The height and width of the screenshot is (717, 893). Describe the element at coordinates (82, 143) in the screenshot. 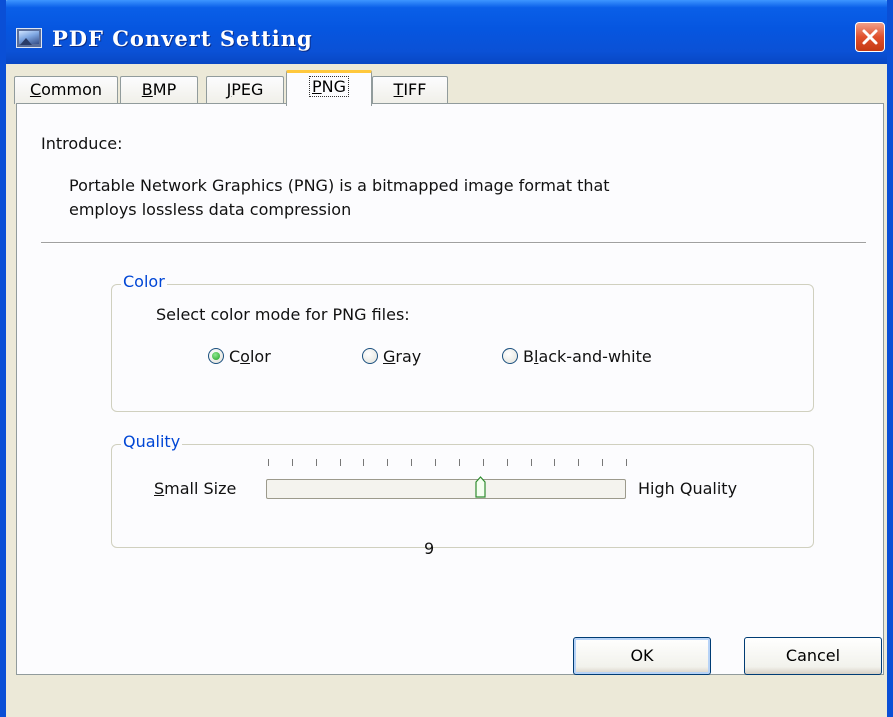

I see `introduce-label: Introduce:` at that location.